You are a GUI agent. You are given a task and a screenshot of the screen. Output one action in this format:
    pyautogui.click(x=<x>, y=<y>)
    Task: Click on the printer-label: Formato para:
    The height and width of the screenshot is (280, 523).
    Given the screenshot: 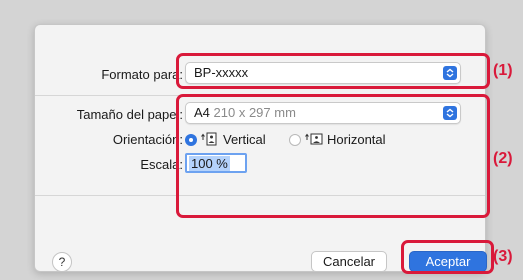 What is the action you would take?
    pyautogui.click(x=142, y=74)
    